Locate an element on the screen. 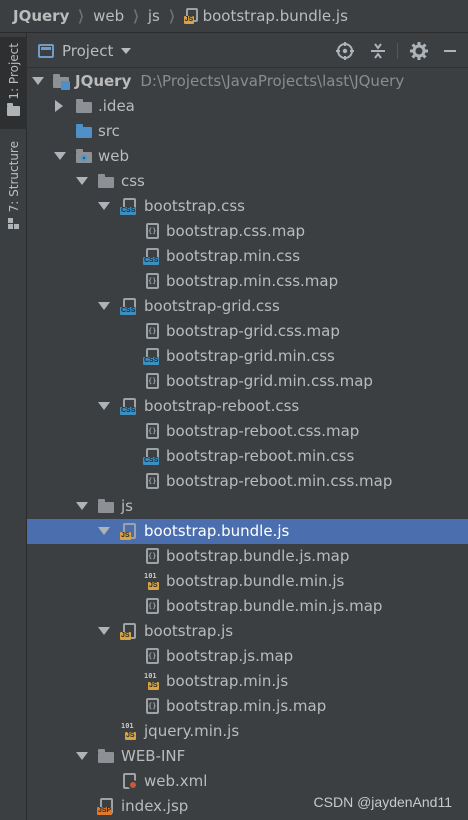  tree-row: {} bootstrap.min.css.map is located at coordinates (247, 281).